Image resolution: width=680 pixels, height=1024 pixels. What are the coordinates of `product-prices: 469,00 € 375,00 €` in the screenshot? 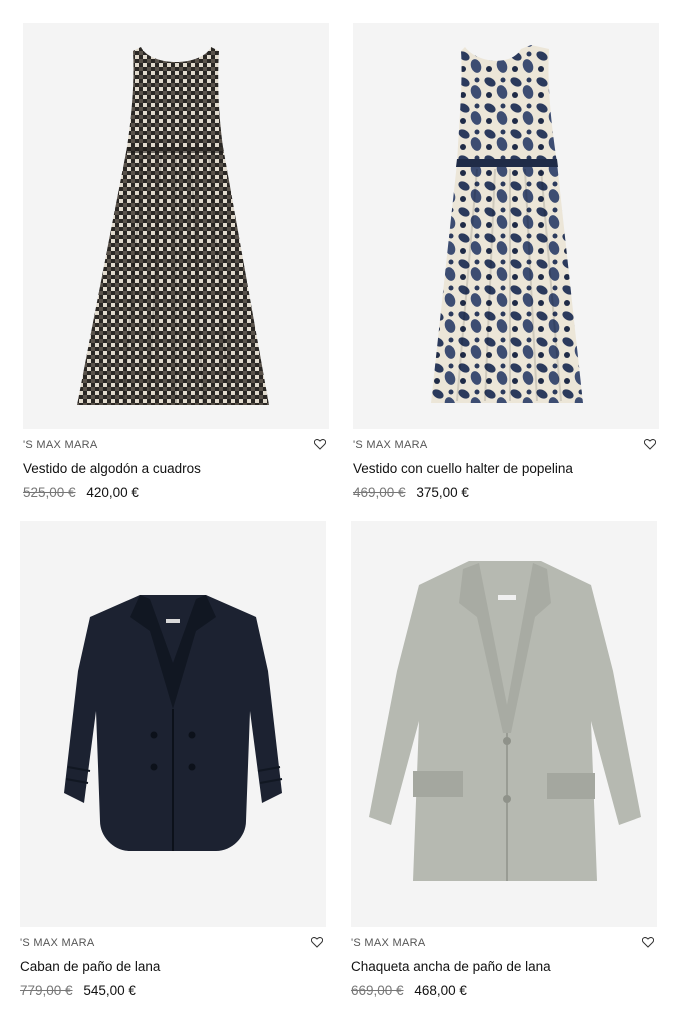 It's located at (506, 493).